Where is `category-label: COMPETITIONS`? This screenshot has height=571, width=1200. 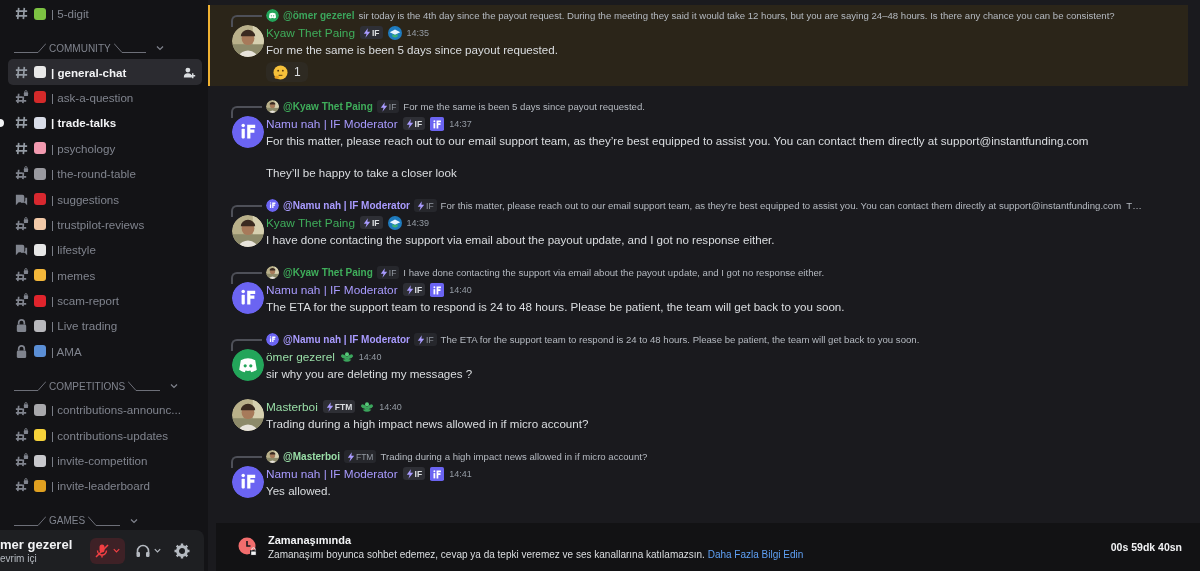 category-label: COMPETITIONS is located at coordinates (87, 386).